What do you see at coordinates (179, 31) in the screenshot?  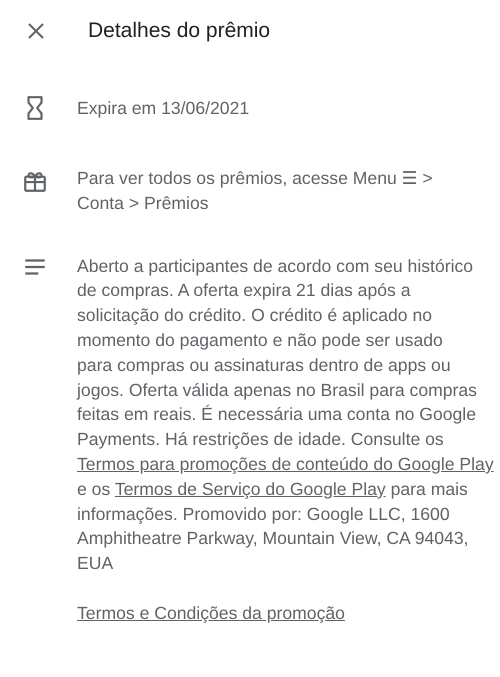 I see `page-title: Detalhes do prêmio` at bounding box center [179, 31].